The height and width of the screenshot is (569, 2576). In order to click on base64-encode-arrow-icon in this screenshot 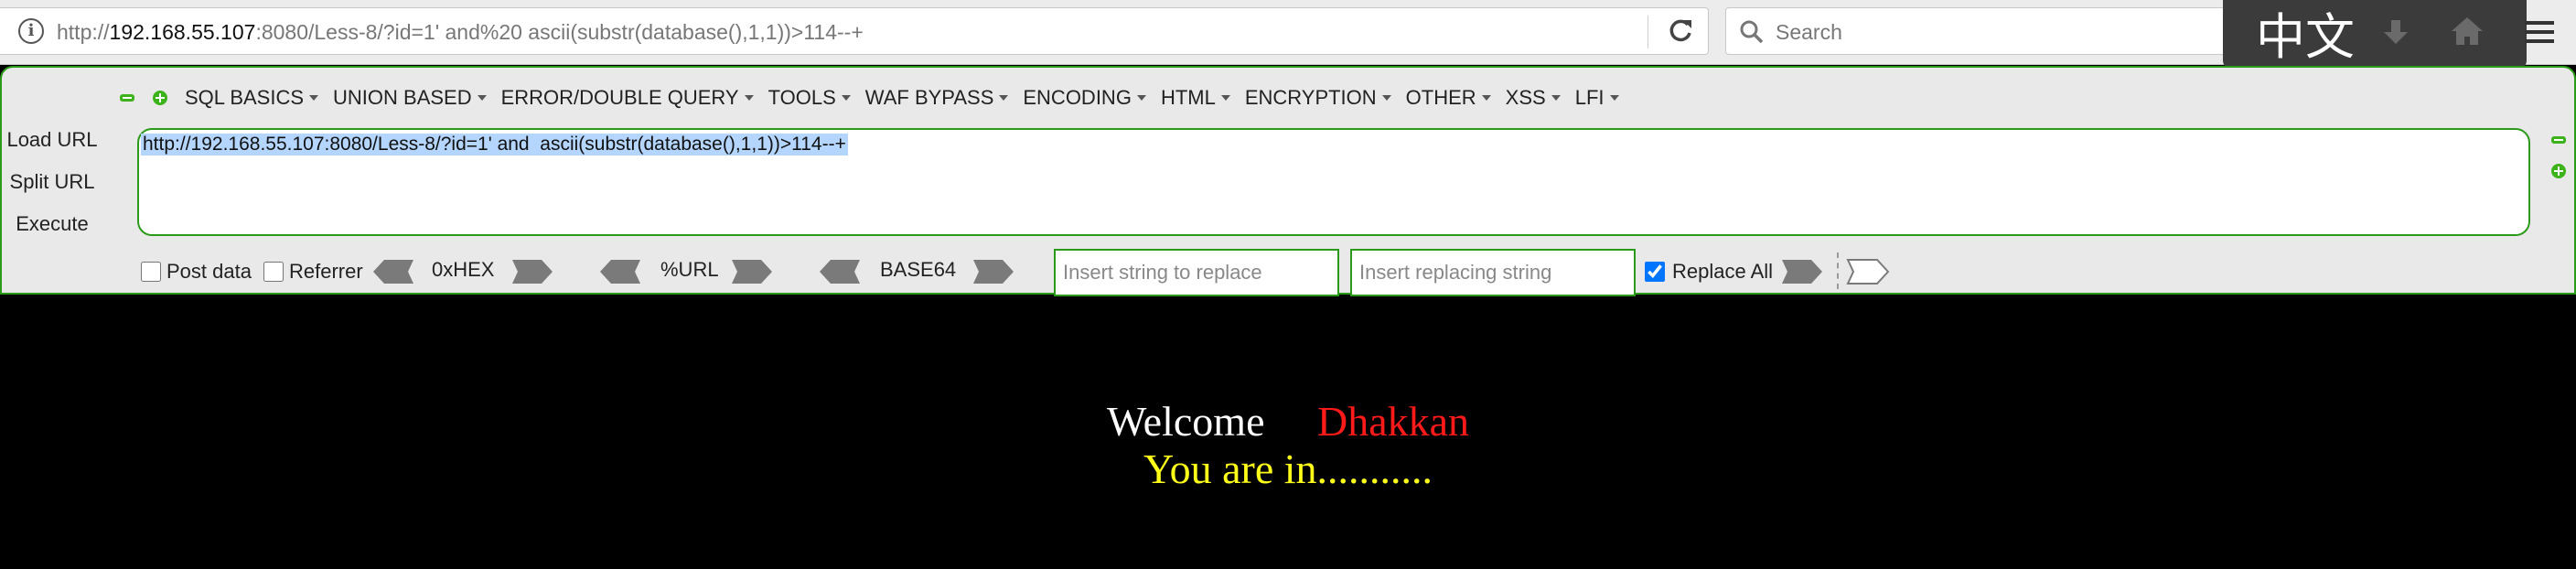, I will do `click(993, 272)`.